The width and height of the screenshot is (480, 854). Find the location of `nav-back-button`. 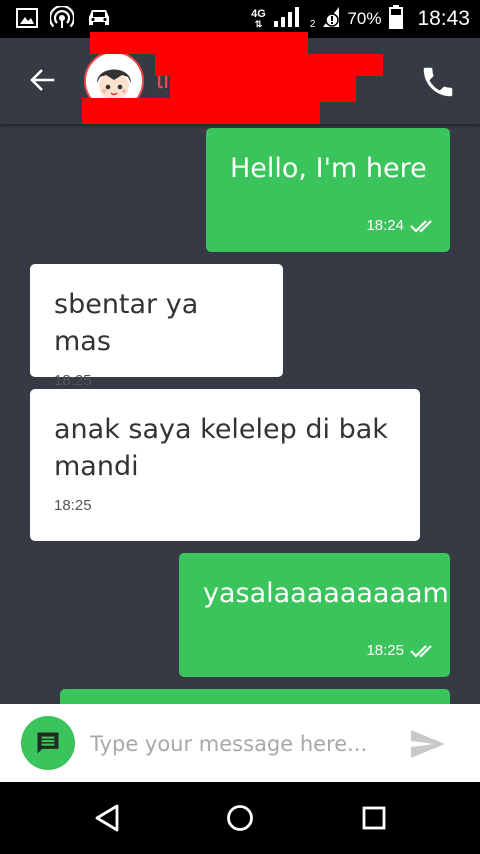

nav-back-button is located at coordinates (107, 818).